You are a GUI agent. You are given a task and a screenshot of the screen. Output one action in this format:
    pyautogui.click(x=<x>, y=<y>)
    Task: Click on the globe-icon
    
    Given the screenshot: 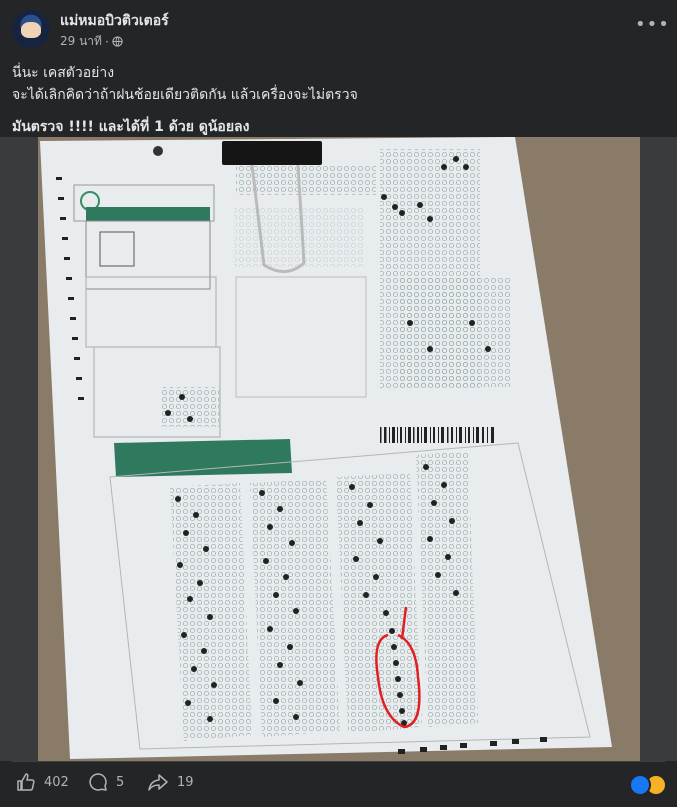 What is the action you would take?
    pyautogui.click(x=117, y=41)
    